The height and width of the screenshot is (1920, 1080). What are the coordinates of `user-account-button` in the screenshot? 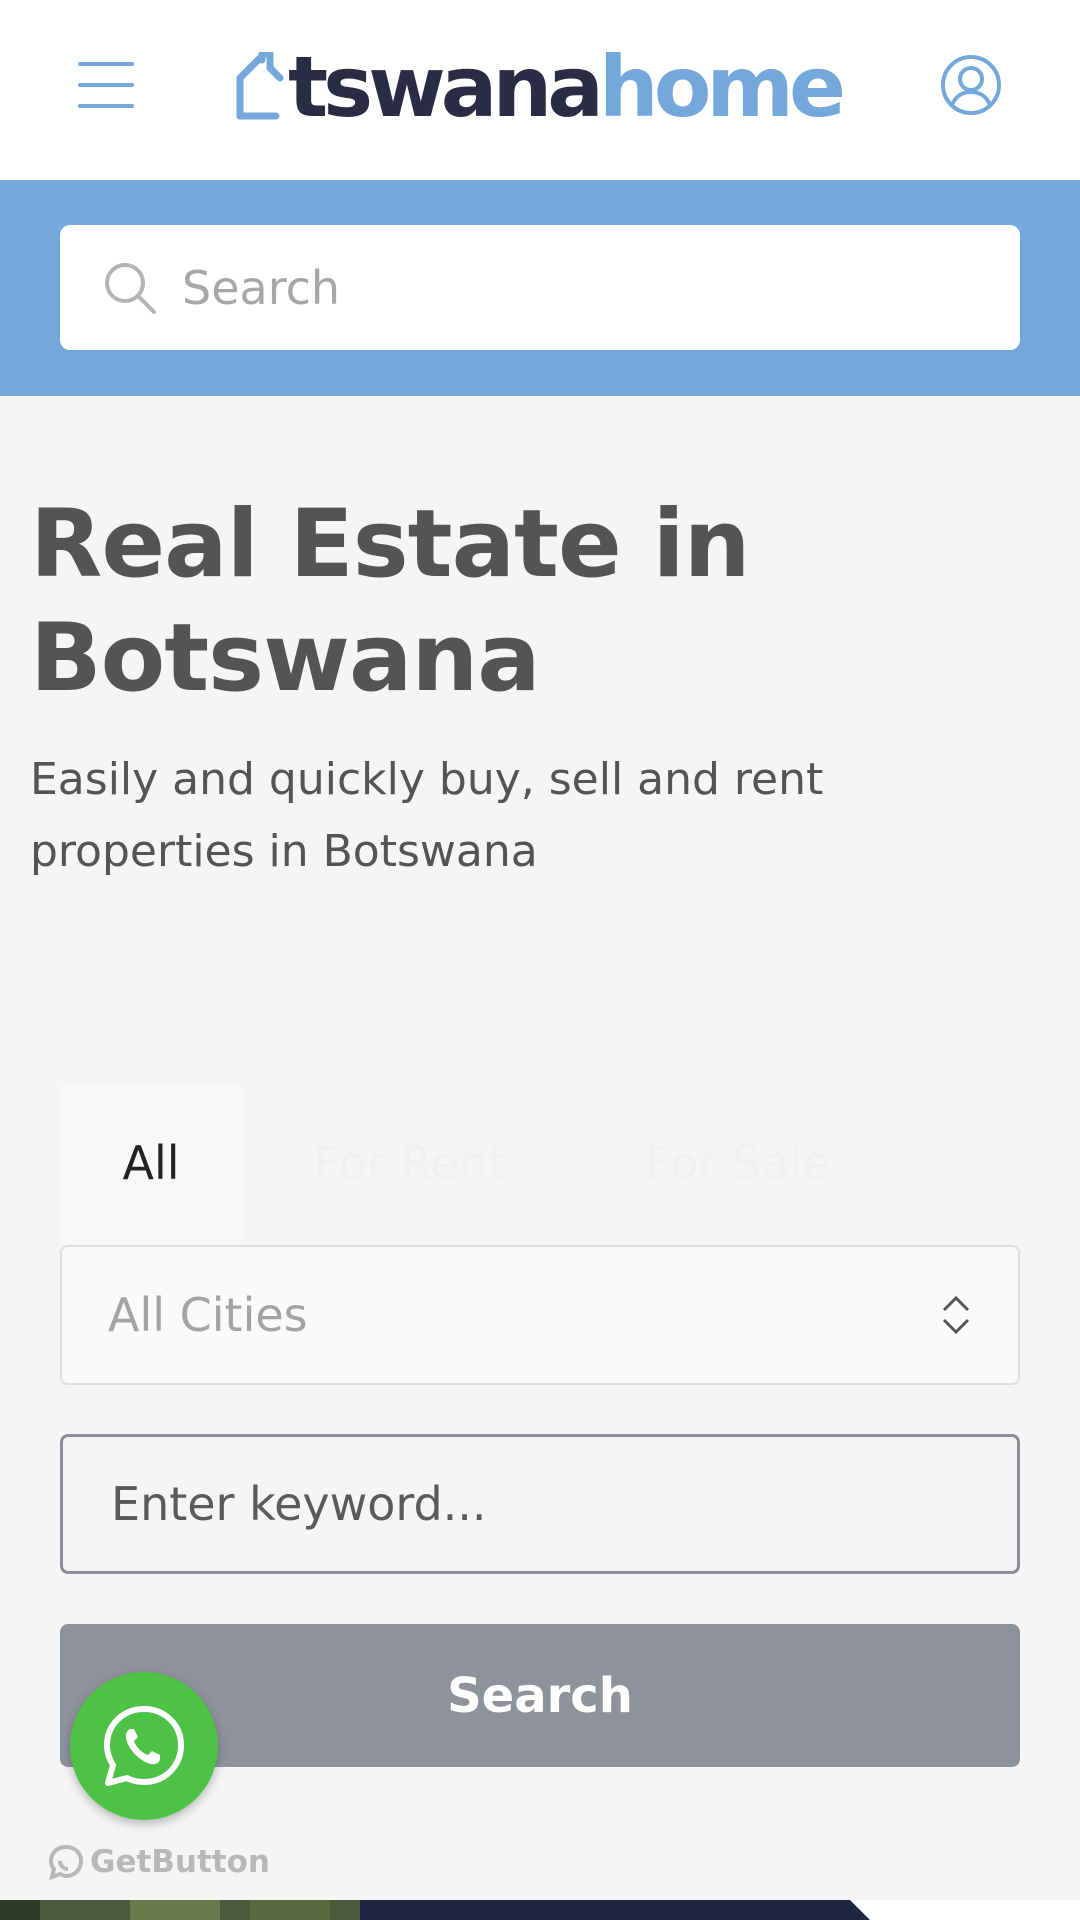 It's located at (971, 85).